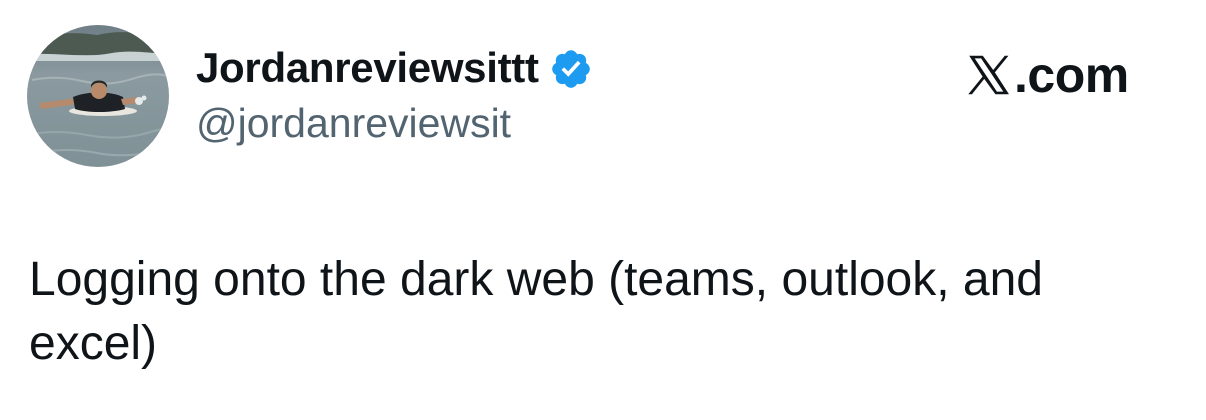 The height and width of the screenshot is (420, 1206). Describe the element at coordinates (394, 123) in the screenshot. I see `author-handle: @jordanreviewsit` at that location.